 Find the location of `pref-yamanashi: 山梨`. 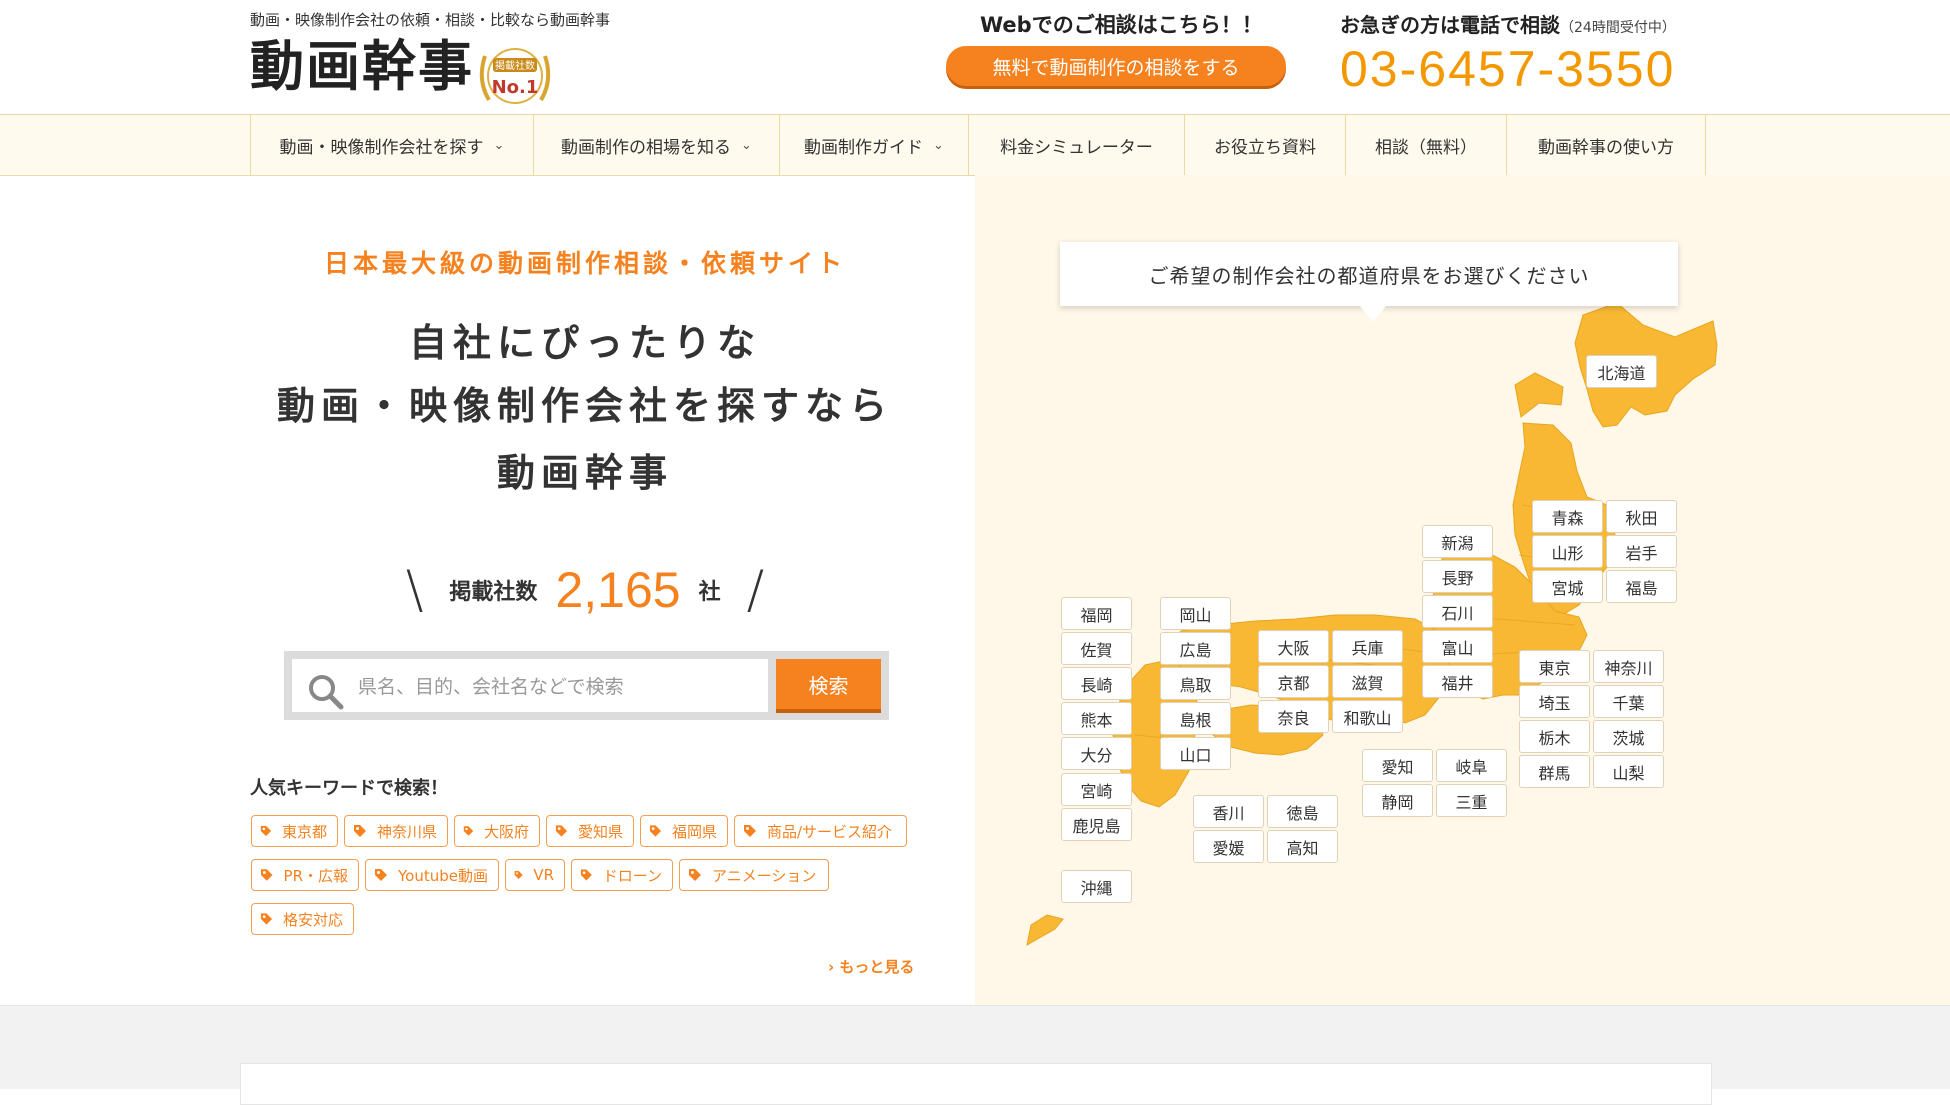

pref-yamanashi: 山梨 is located at coordinates (1628, 771).